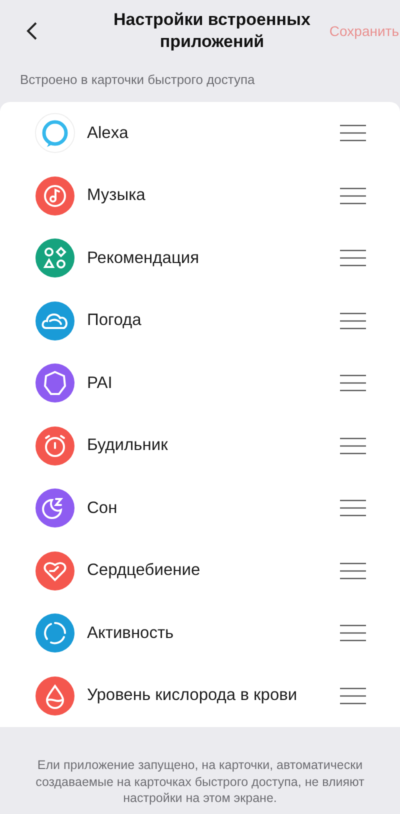 This screenshot has width=400, height=814. What do you see at coordinates (116, 196) in the screenshot?
I see `app-name: Музыка` at bounding box center [116, 196].